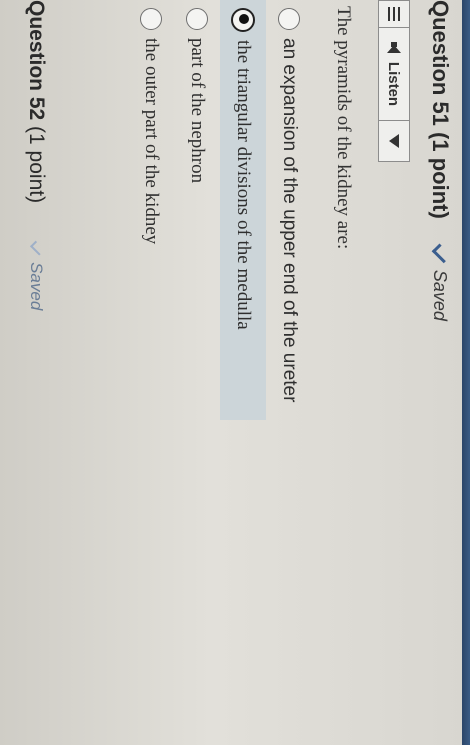 This screenshot has height=745, width=470. I want to click on menu-button, so click(394, 13).